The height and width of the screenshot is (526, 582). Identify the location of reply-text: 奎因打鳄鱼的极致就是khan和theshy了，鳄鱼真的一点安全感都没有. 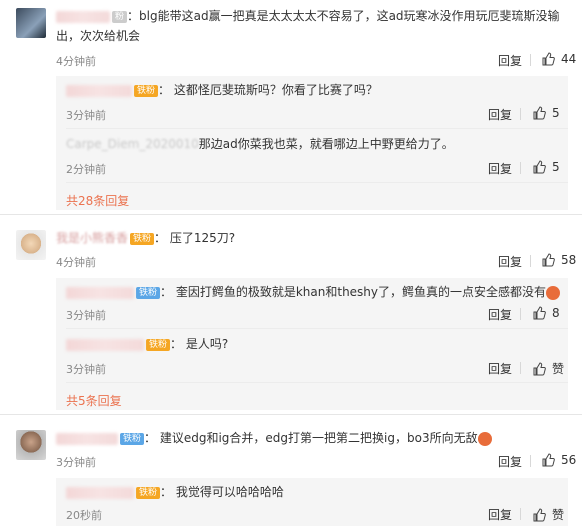
(361, 292).